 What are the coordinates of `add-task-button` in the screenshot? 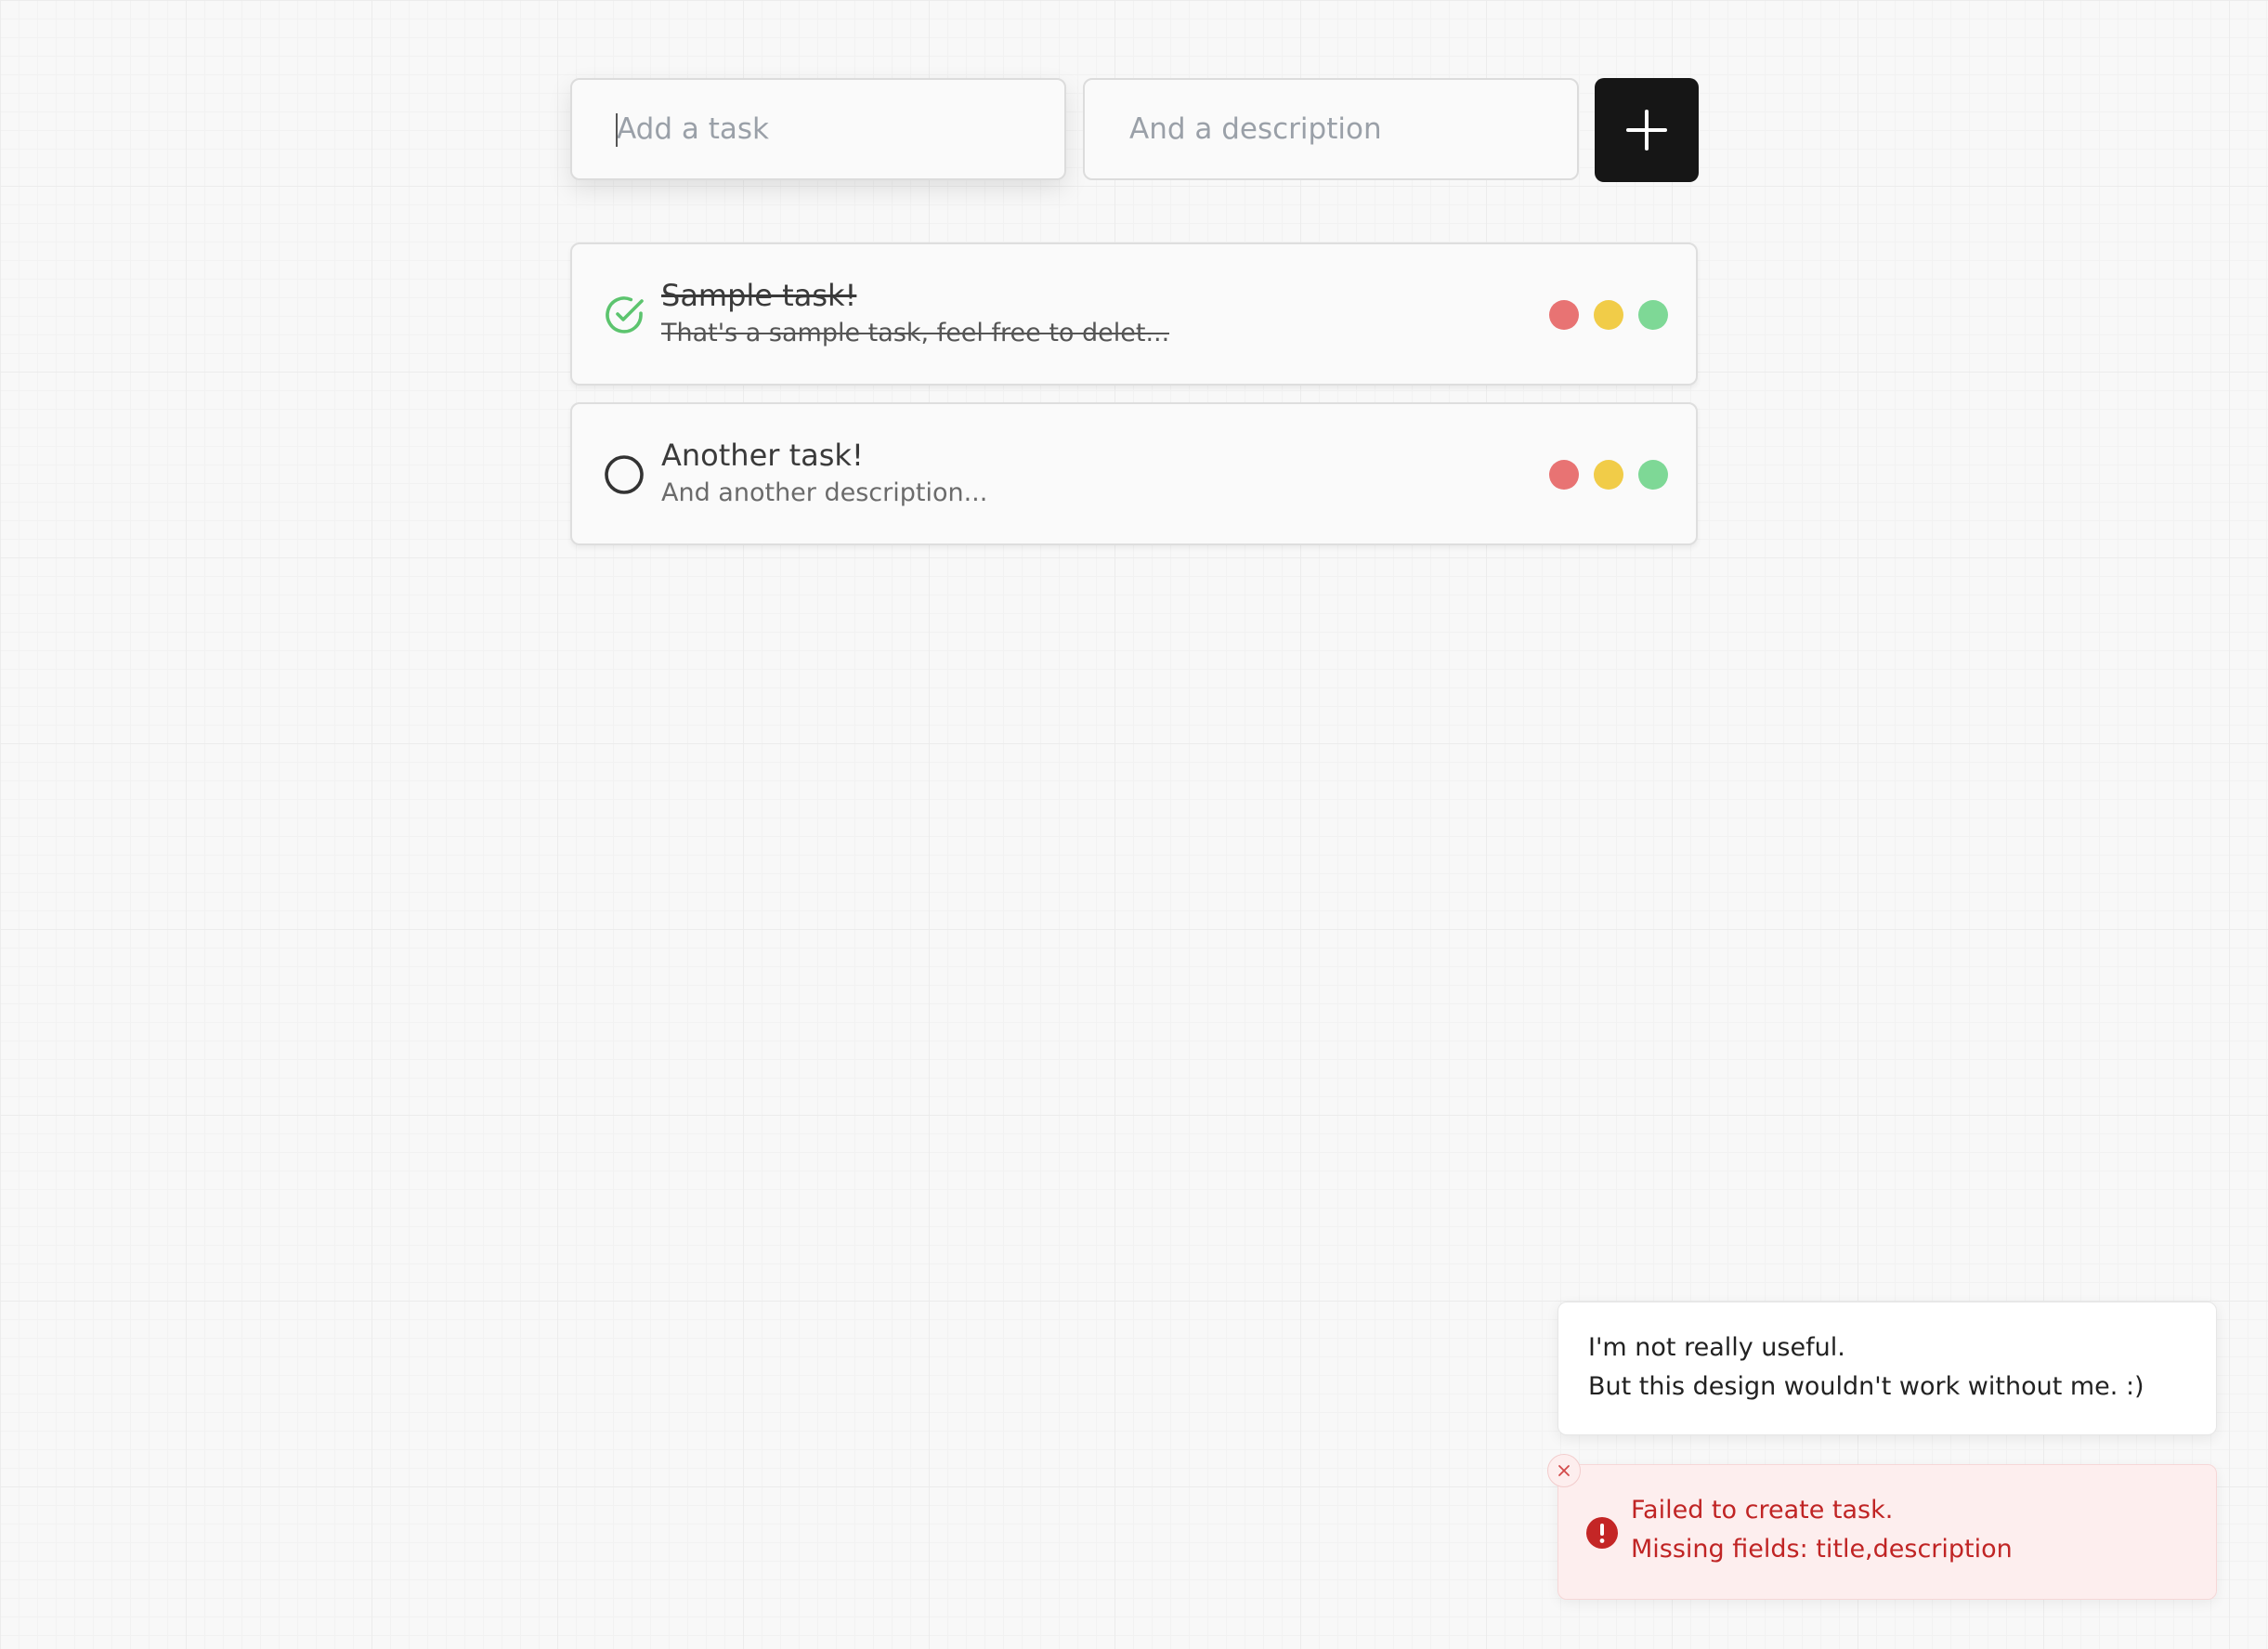 It's located at (1647, 130).